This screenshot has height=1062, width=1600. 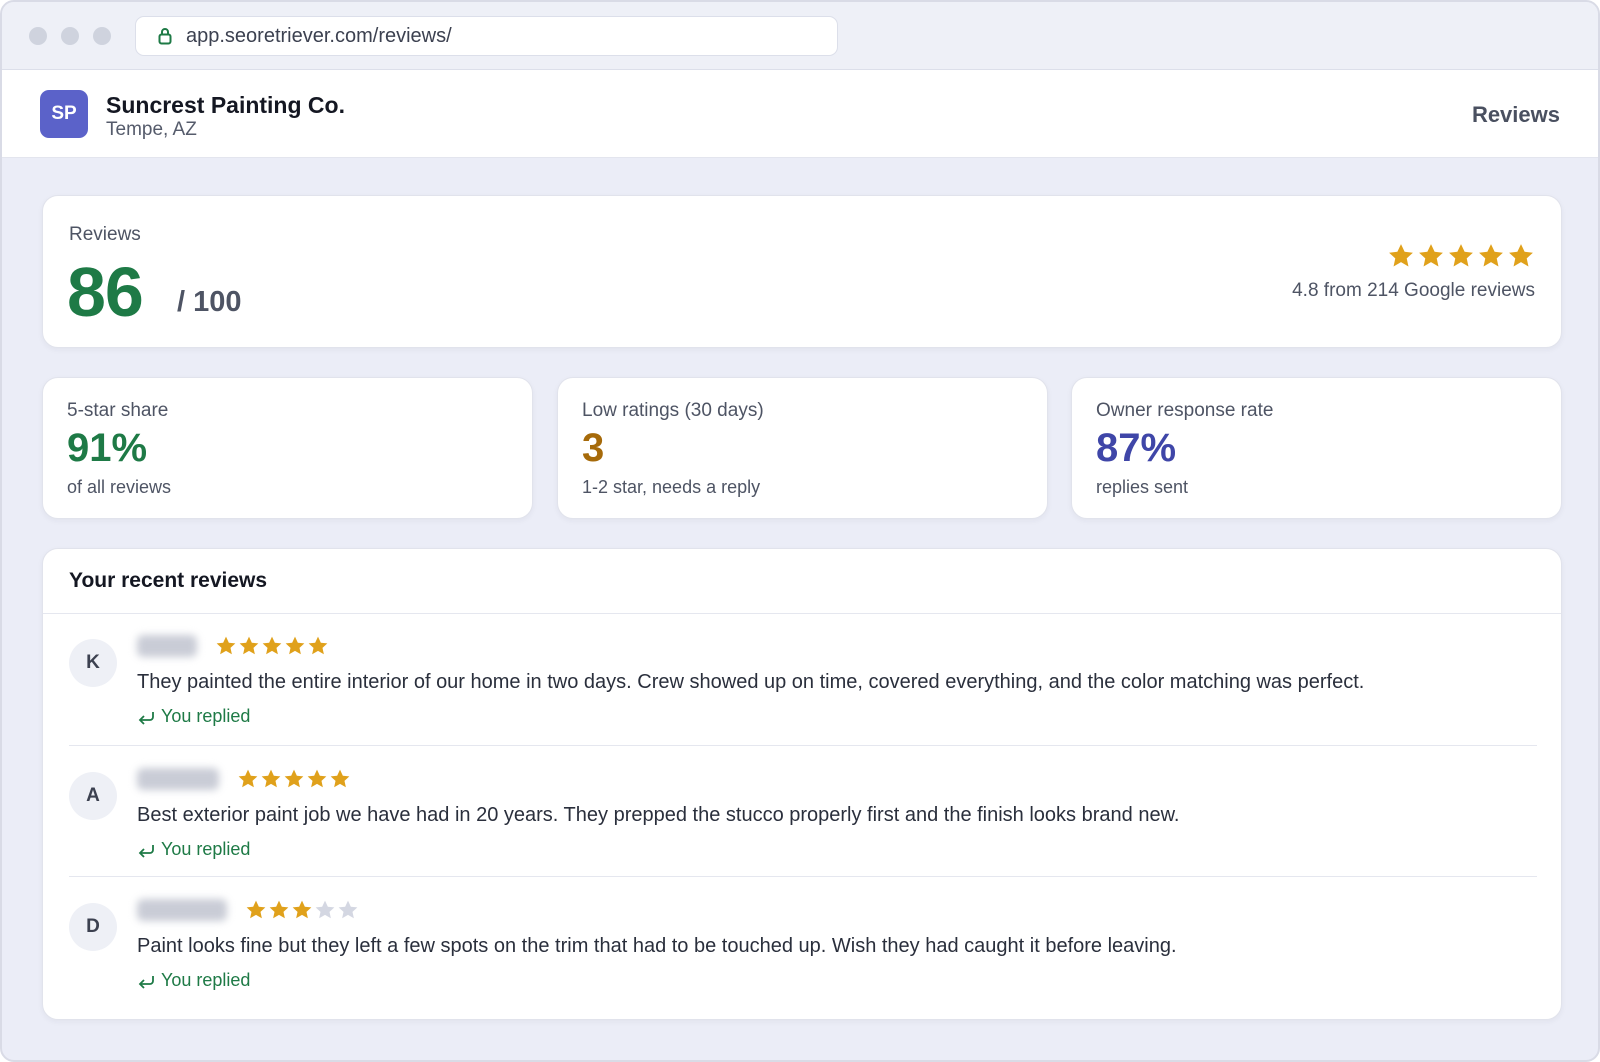 What do you see at coordinates (673, 410) in the screenshot?
I see `stat-label: Low ratings (30 days)` at bounding box center [673, 410].